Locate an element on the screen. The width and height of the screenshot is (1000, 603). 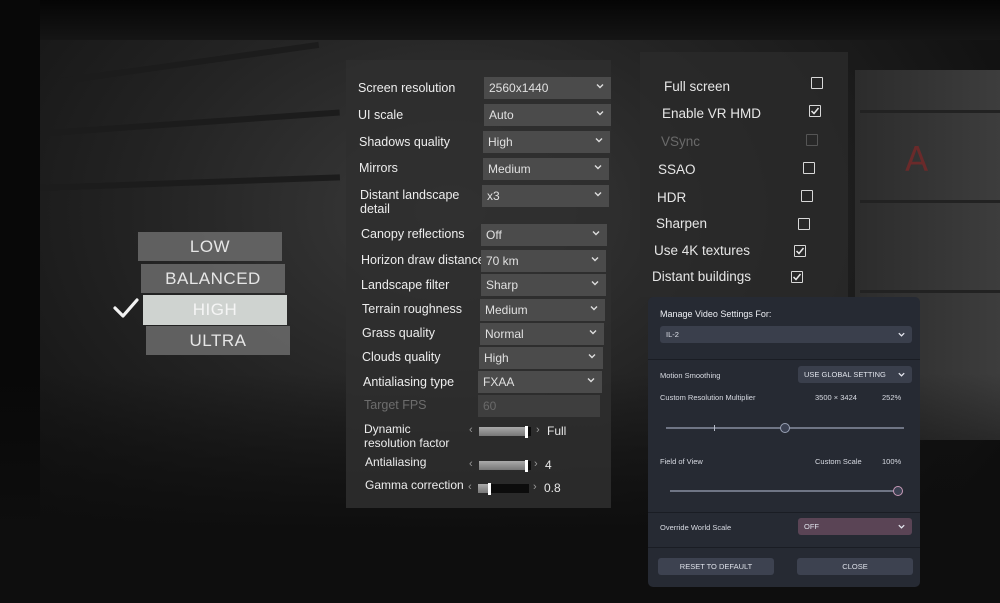
clouds-quality-dropdown: High is located at coordinates (541, 358).